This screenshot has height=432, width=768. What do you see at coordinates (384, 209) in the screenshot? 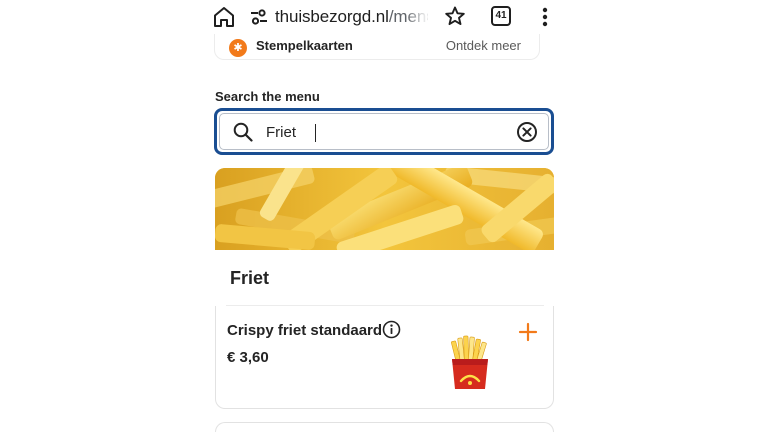
I see `category-hero-image` at bounding box center [384, 209].